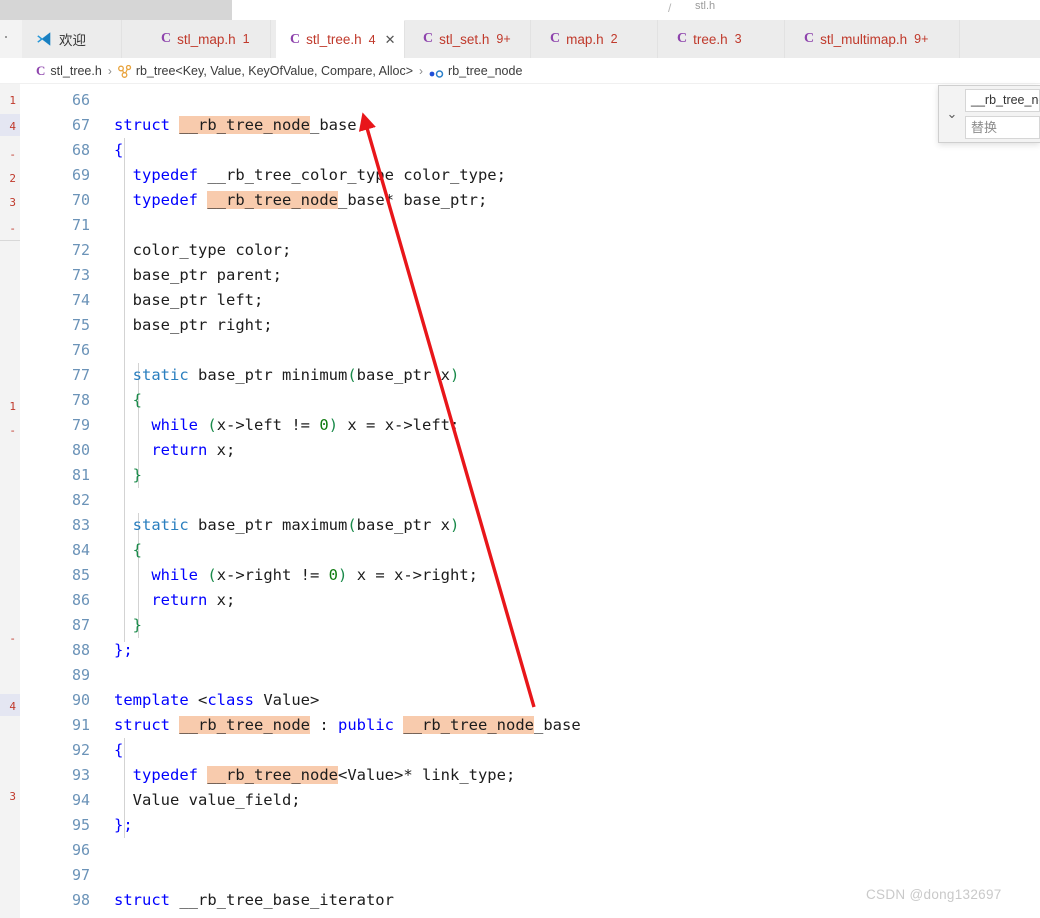  What do you see at coordinates (530, 375) in the screenshot?
I see `code-line: 77 static base_ptr minimum(base_ptr x)` at bounding box center [530, 375].